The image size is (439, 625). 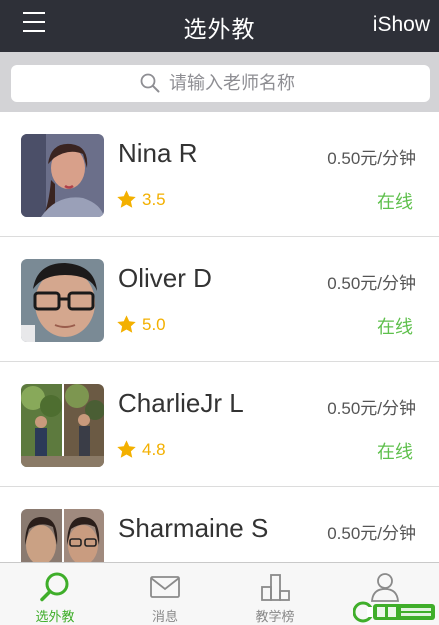 I want to click on chart-icon, so click(x=275, y=587).